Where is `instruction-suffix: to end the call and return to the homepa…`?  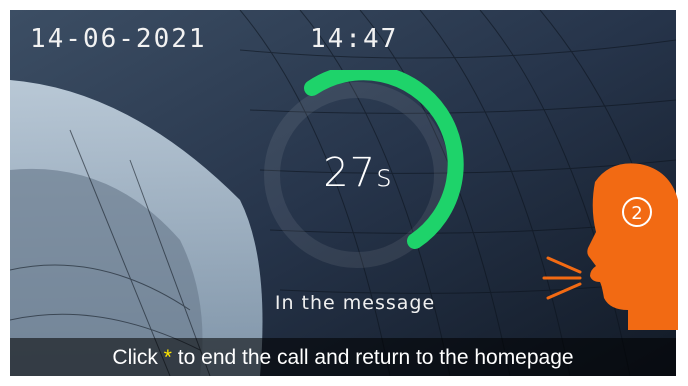 instruction-suffix: to end the call and return to the homepa… is located at coordinates (375, 357).